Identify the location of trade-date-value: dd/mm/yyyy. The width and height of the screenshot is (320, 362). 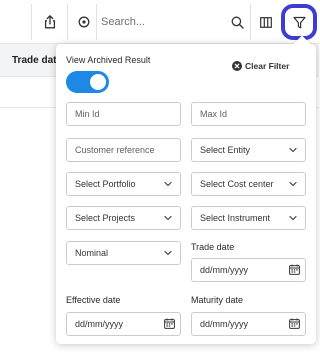
(224, 270).